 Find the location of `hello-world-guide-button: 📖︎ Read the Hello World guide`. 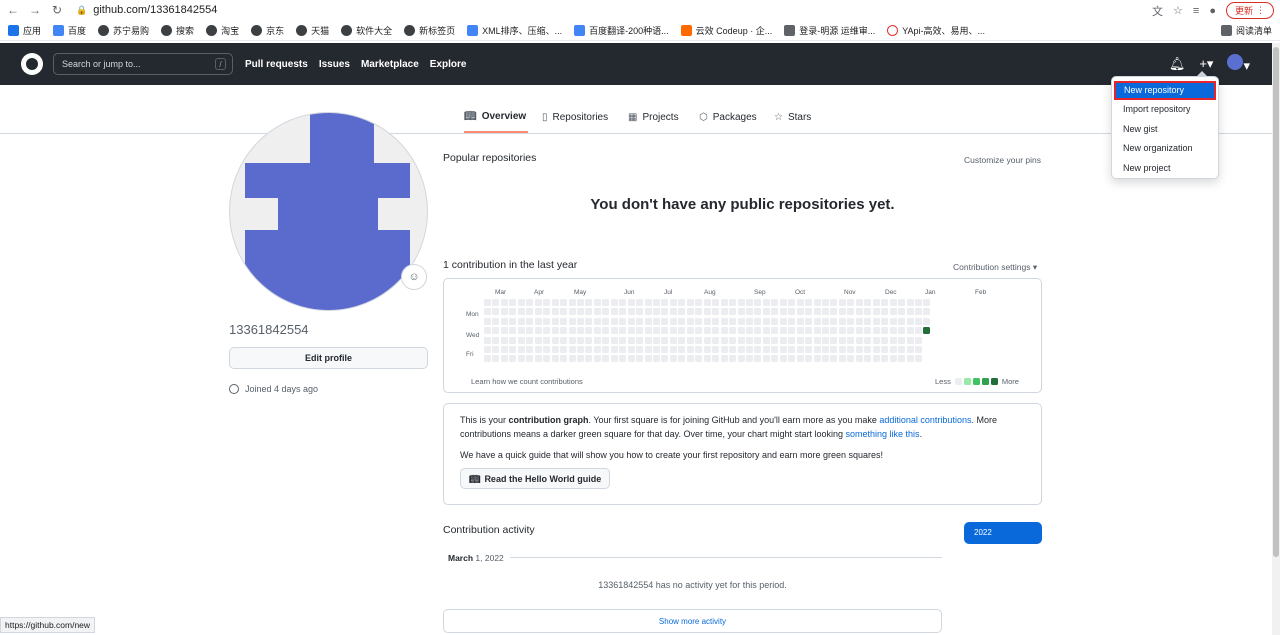

hello-world-guide-button: 📖︎ Read the Hello World guide is located at coordinates (535, 478).